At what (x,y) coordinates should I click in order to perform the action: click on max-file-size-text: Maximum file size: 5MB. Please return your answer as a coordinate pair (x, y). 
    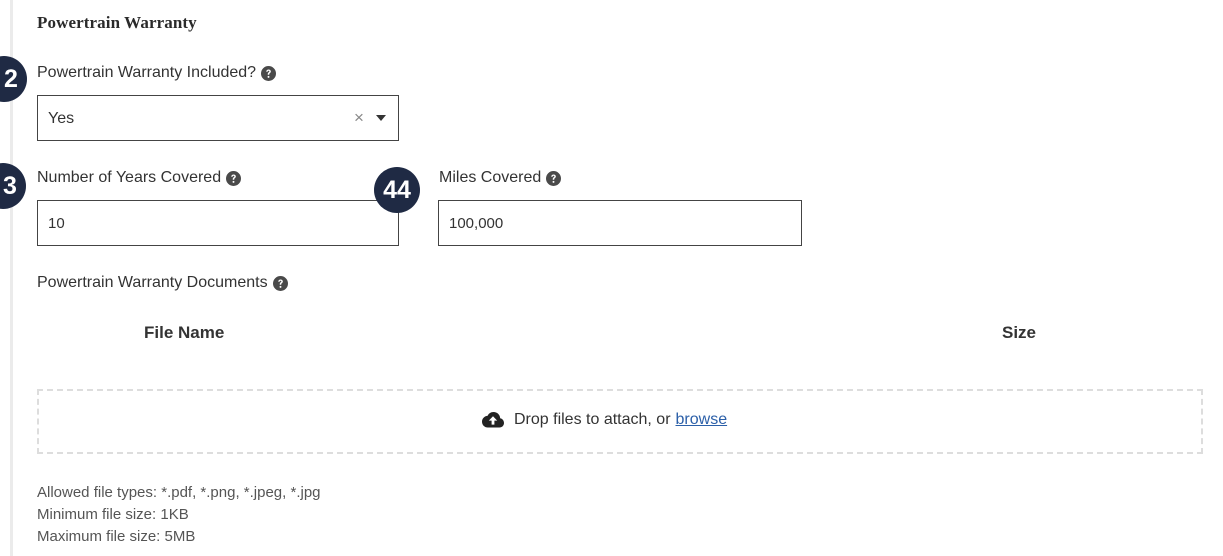
    Looking at the image, I should click on (116, 536).